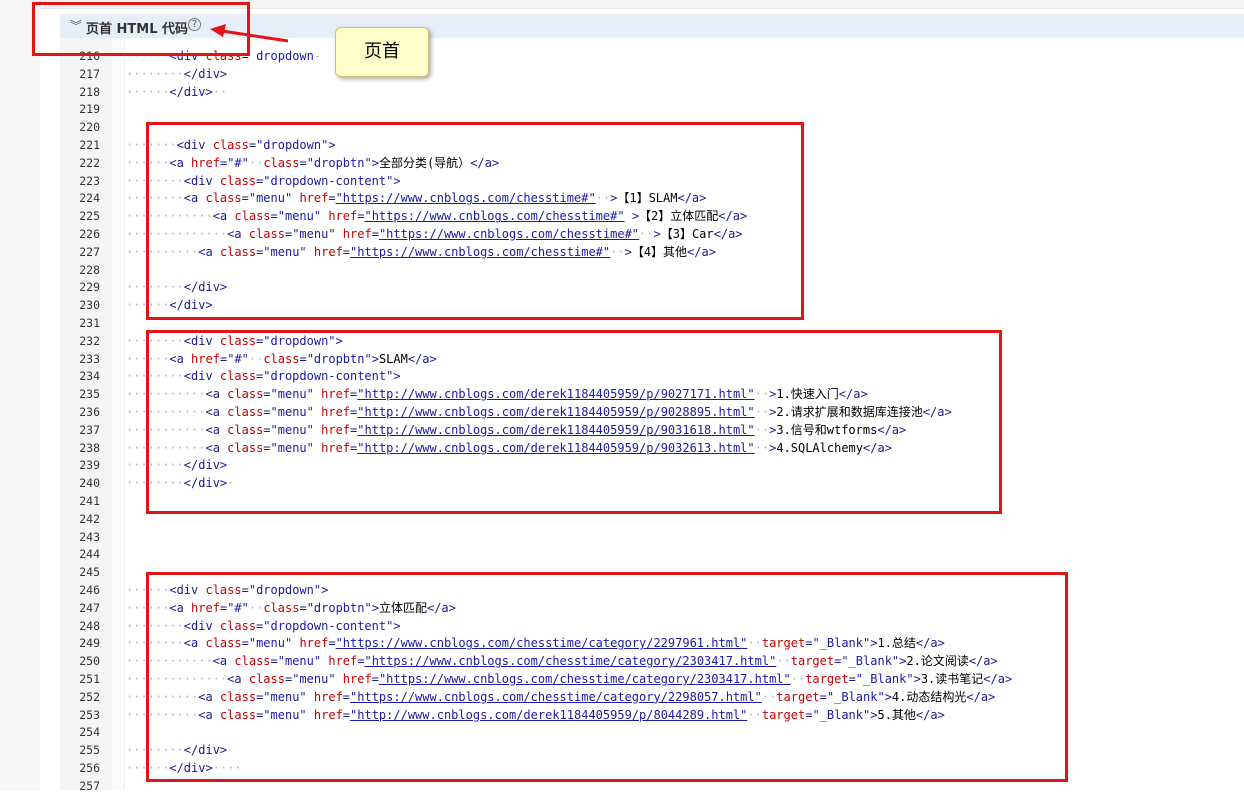 This screenshot has height=795, width=1244. What do you see at coordinates (382, 52) in the screenshot?
I see `callout-label: 页首` at bounding box center [382, 52].